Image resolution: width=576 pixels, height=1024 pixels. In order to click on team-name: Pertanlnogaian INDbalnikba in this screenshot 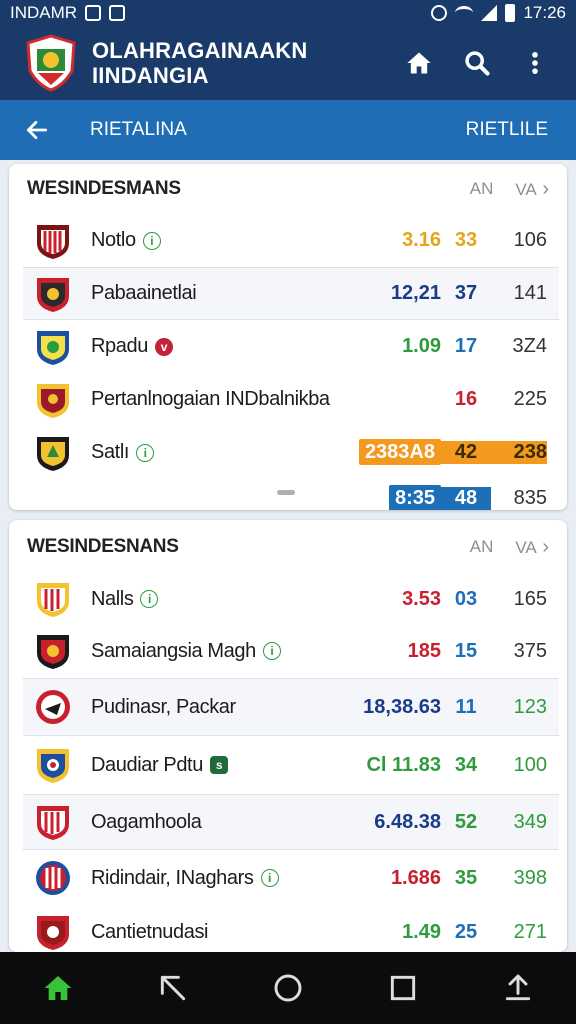, I will do `click(210, 399)`.